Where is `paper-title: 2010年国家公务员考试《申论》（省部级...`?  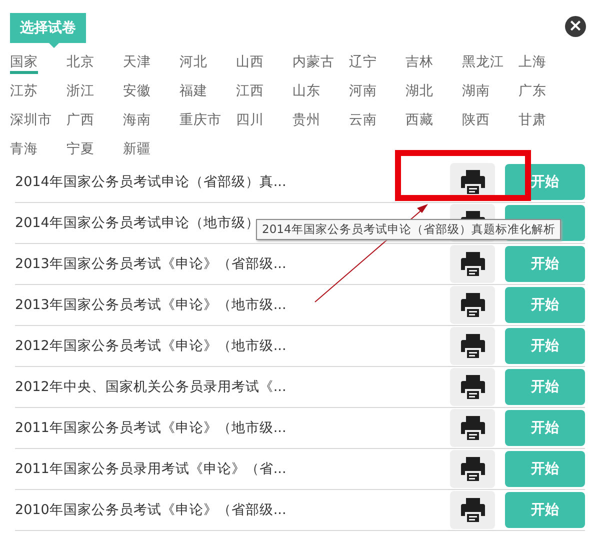
paper-title: 2010年国家公务员考试《申论》（省部级... is located at coordinates (150, 510).